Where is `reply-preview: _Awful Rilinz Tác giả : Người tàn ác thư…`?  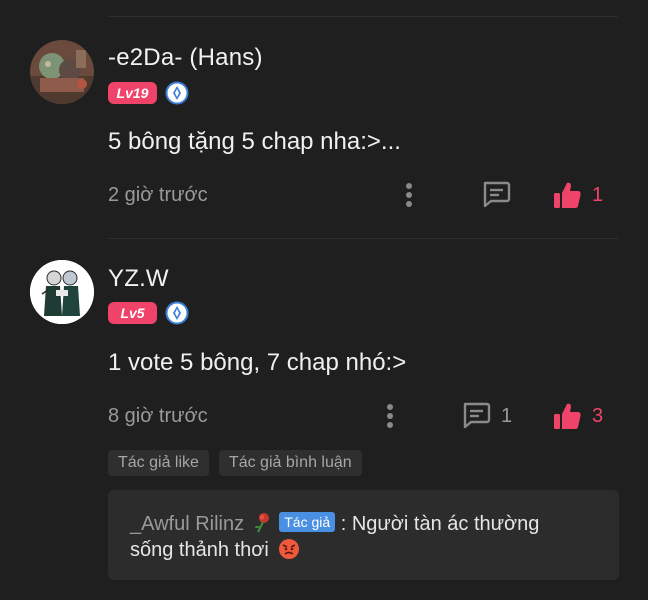 reply-preview: _Awful Rilinz Tác giả : Người tàn ác thư… is located at coordinates (363, 535).